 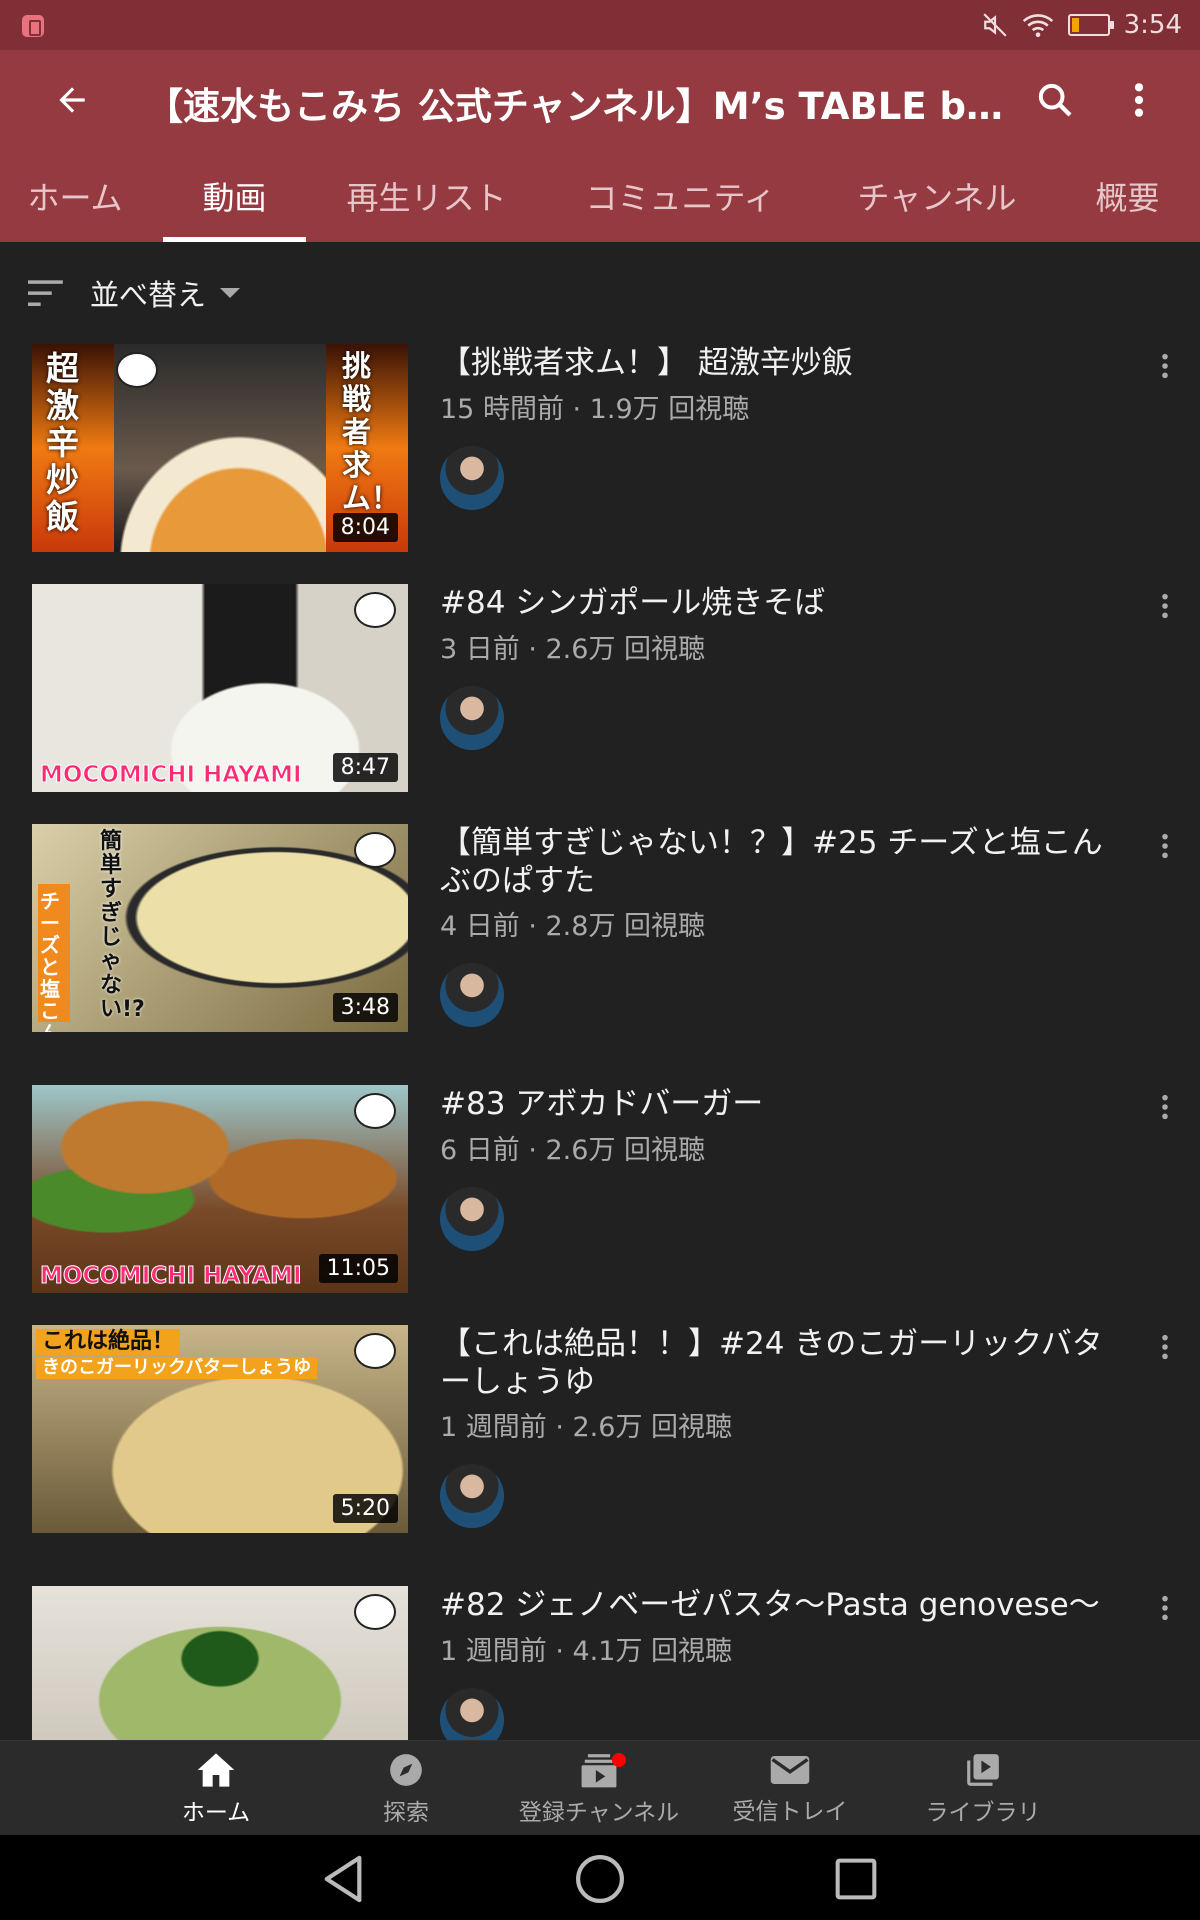 What do you see at coordinates (220, 448) in the screenshot?
I see `video-thumbnail: 超激辛炒飯 挑戦者求ム！ 8:04` at bounding box center [220, 448].